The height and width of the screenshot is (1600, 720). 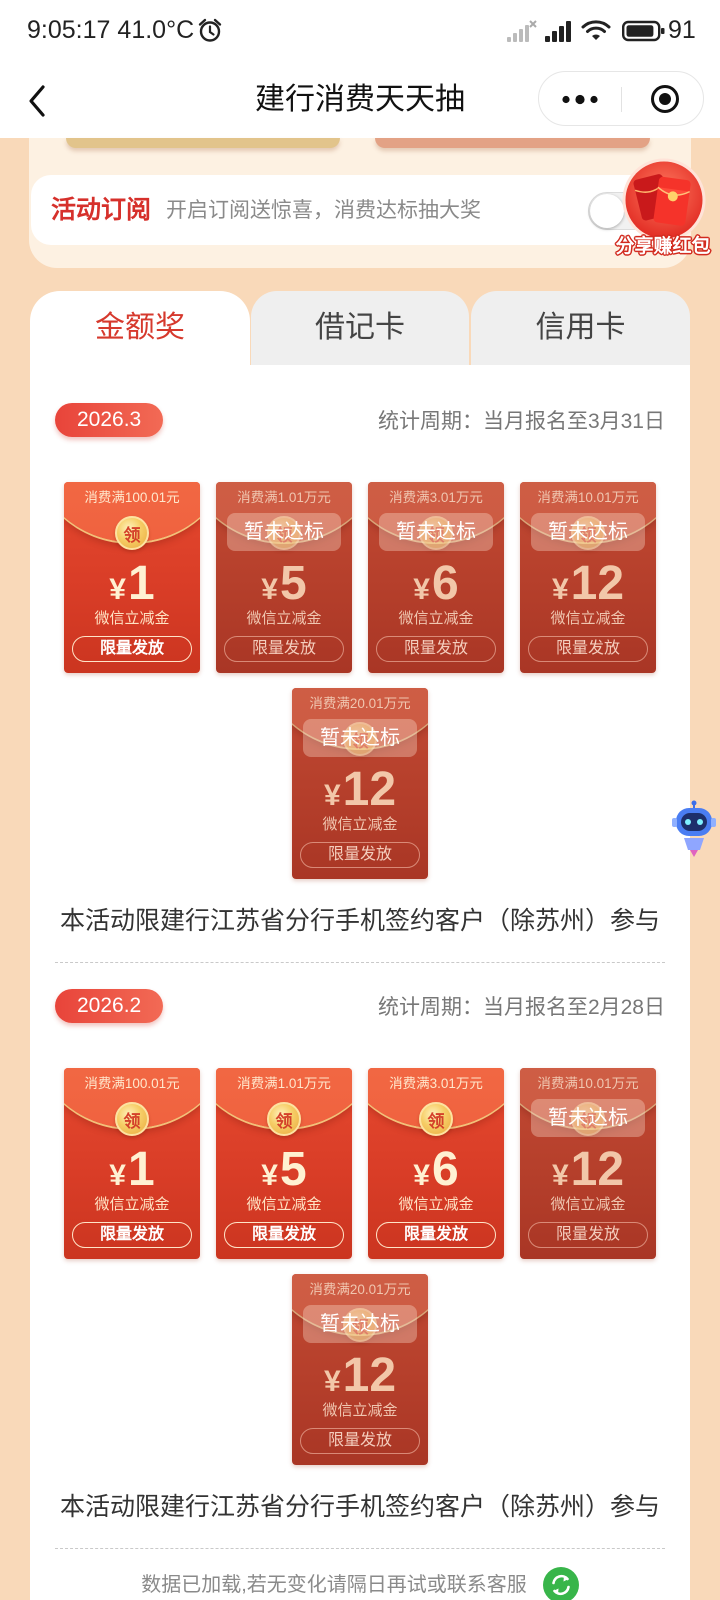 What do you see at coordinates (682, 30) in the screenshot?
I see `battery-level: 91` at bounding box center [682, 30].